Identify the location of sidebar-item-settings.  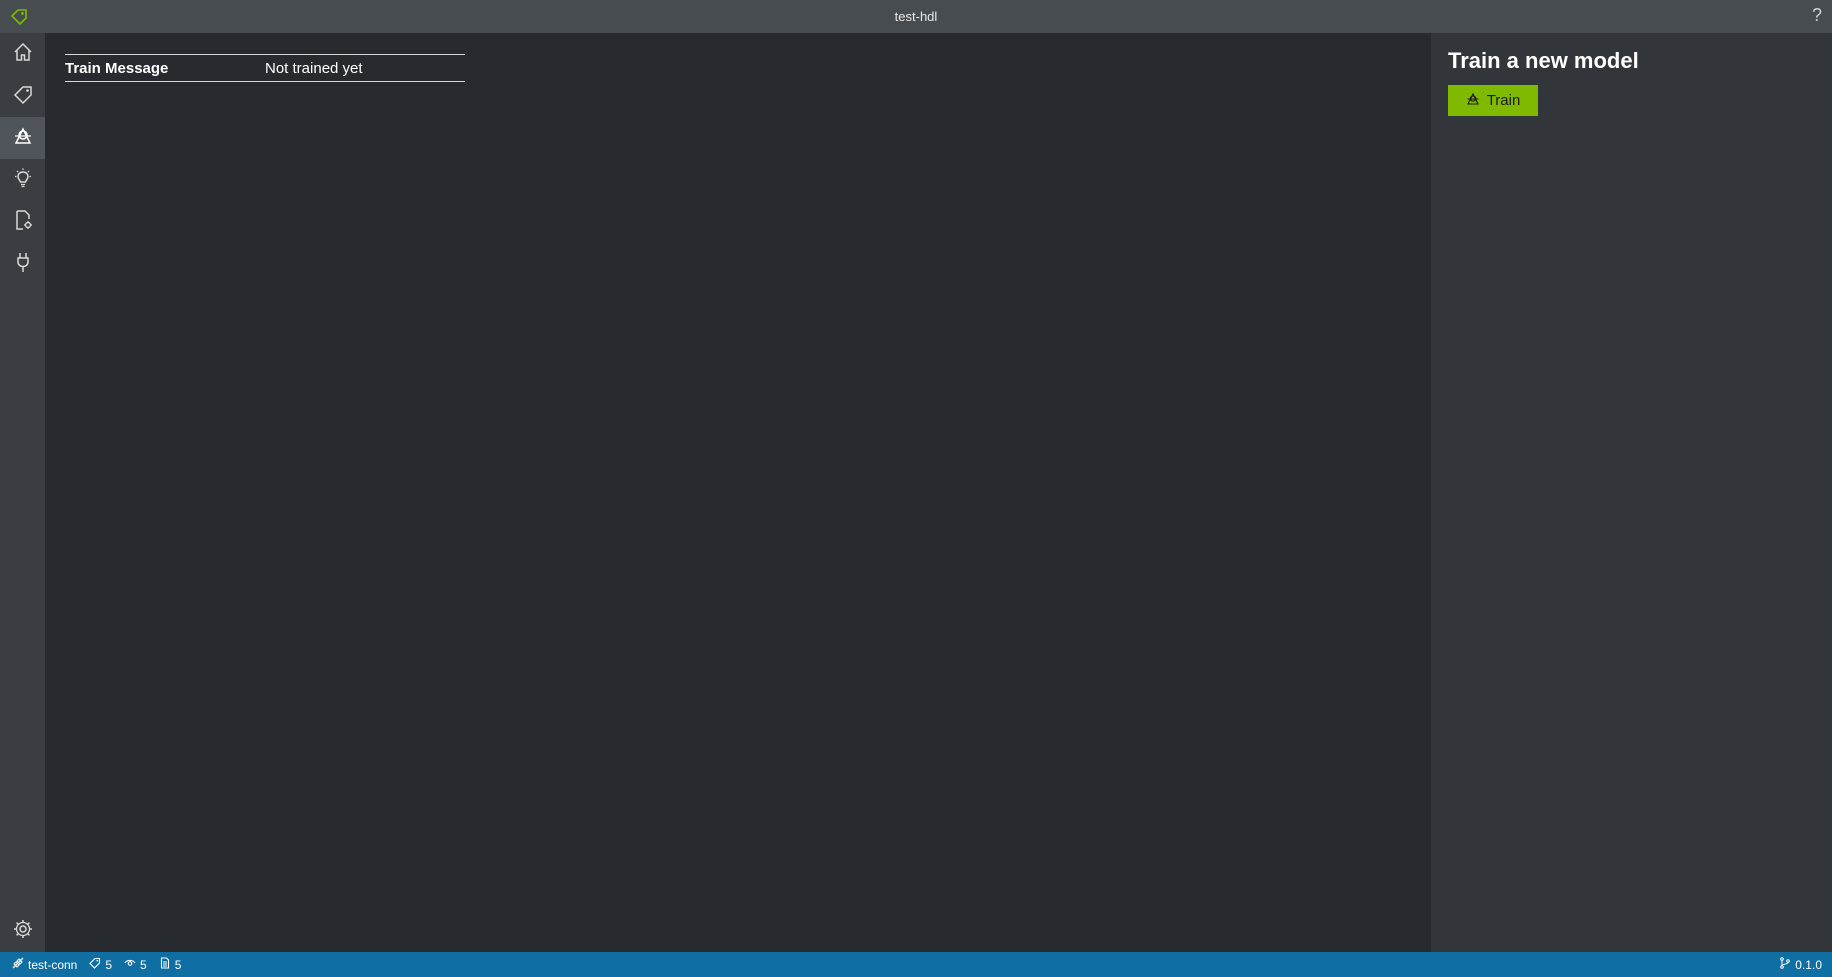
(22, 931).